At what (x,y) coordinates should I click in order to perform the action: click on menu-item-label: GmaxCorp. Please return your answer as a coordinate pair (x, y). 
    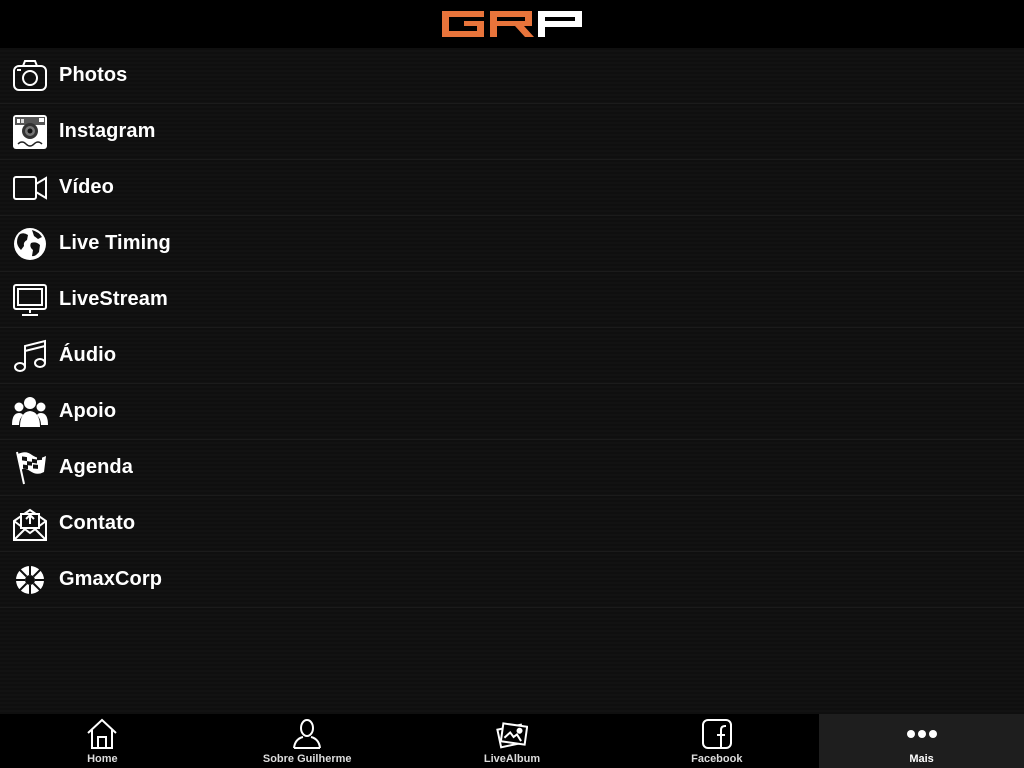
    Looking at the image, I should click on (111, 579).